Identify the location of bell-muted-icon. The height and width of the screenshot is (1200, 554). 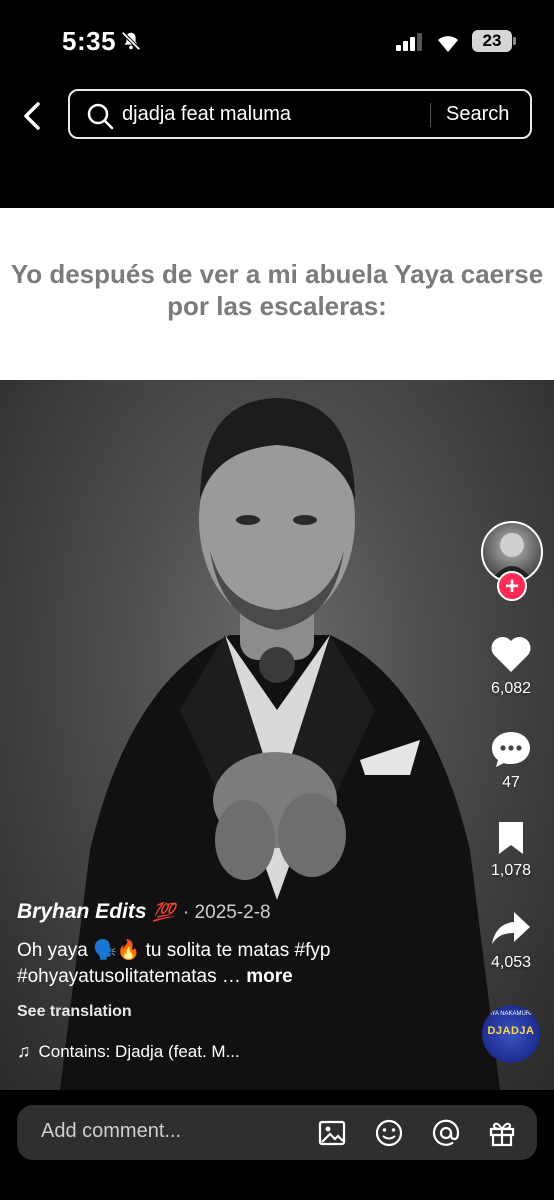
(131, 41).